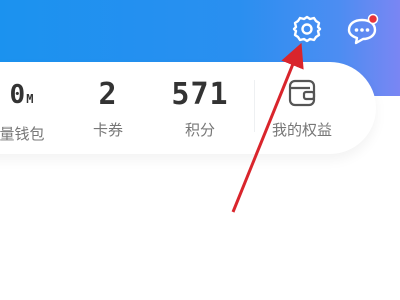  I want to click on coupons-stat: 2 卡券, so click(108, 108).